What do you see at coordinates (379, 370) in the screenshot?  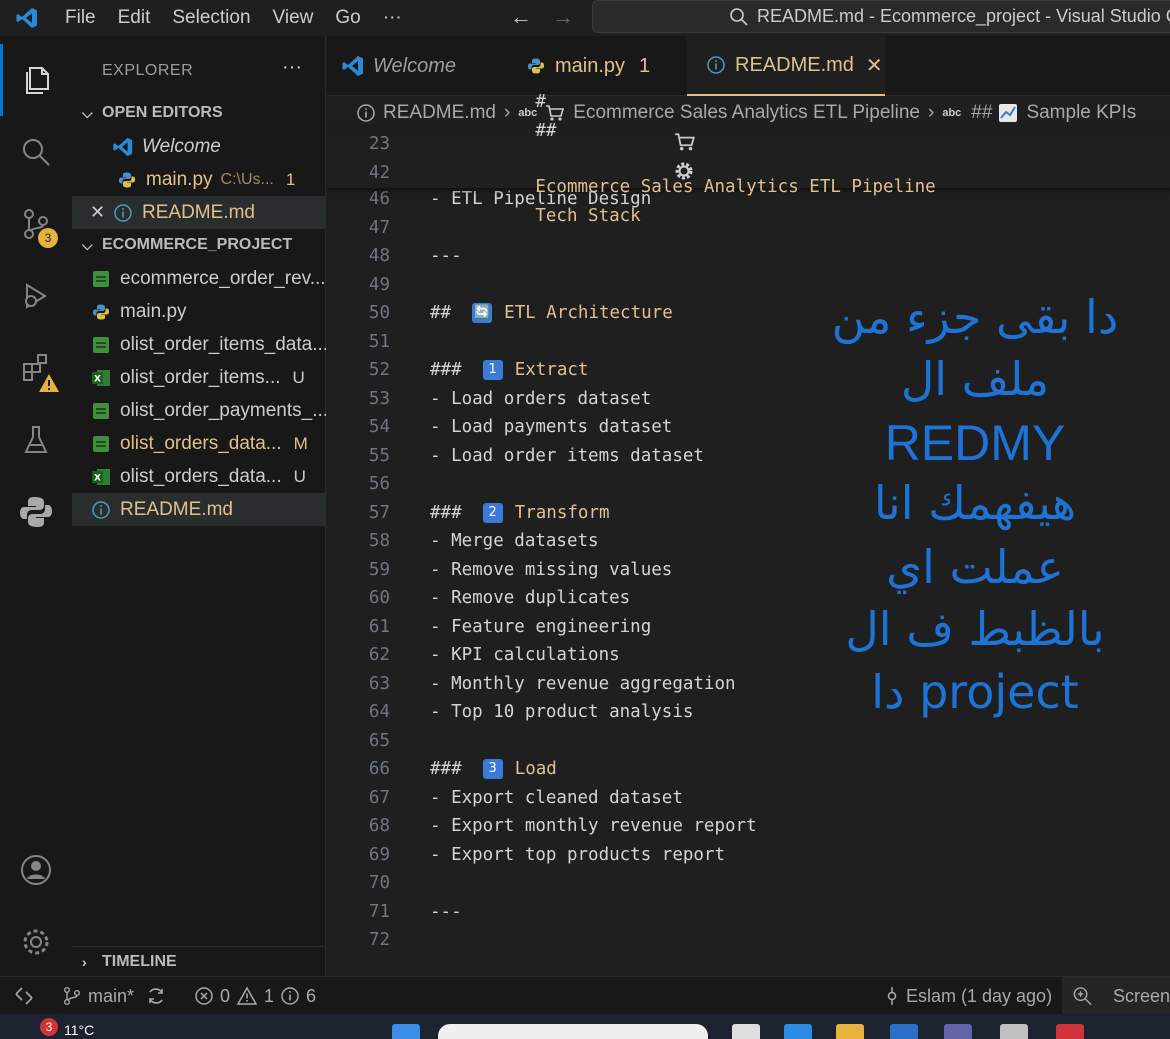 I see `line-number: 52` at bounding box center [379, 370].